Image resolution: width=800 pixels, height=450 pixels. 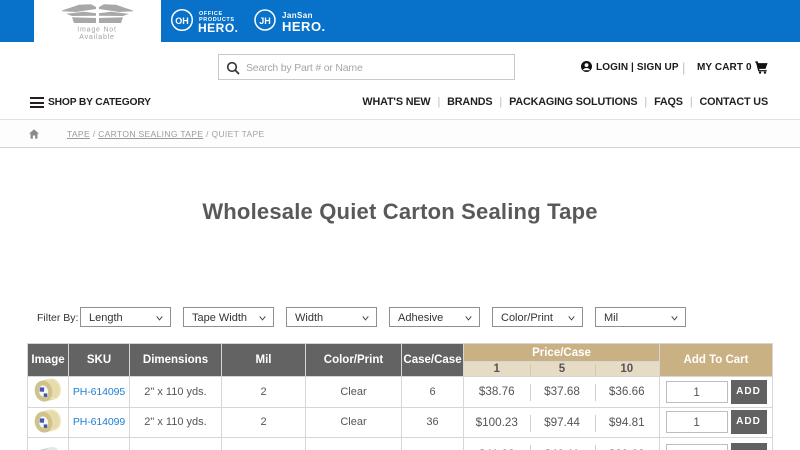 What do you see at coordinates (265, 21) in the screenshot?
I see `svg-text: JH` at bounding box center [265, 21].